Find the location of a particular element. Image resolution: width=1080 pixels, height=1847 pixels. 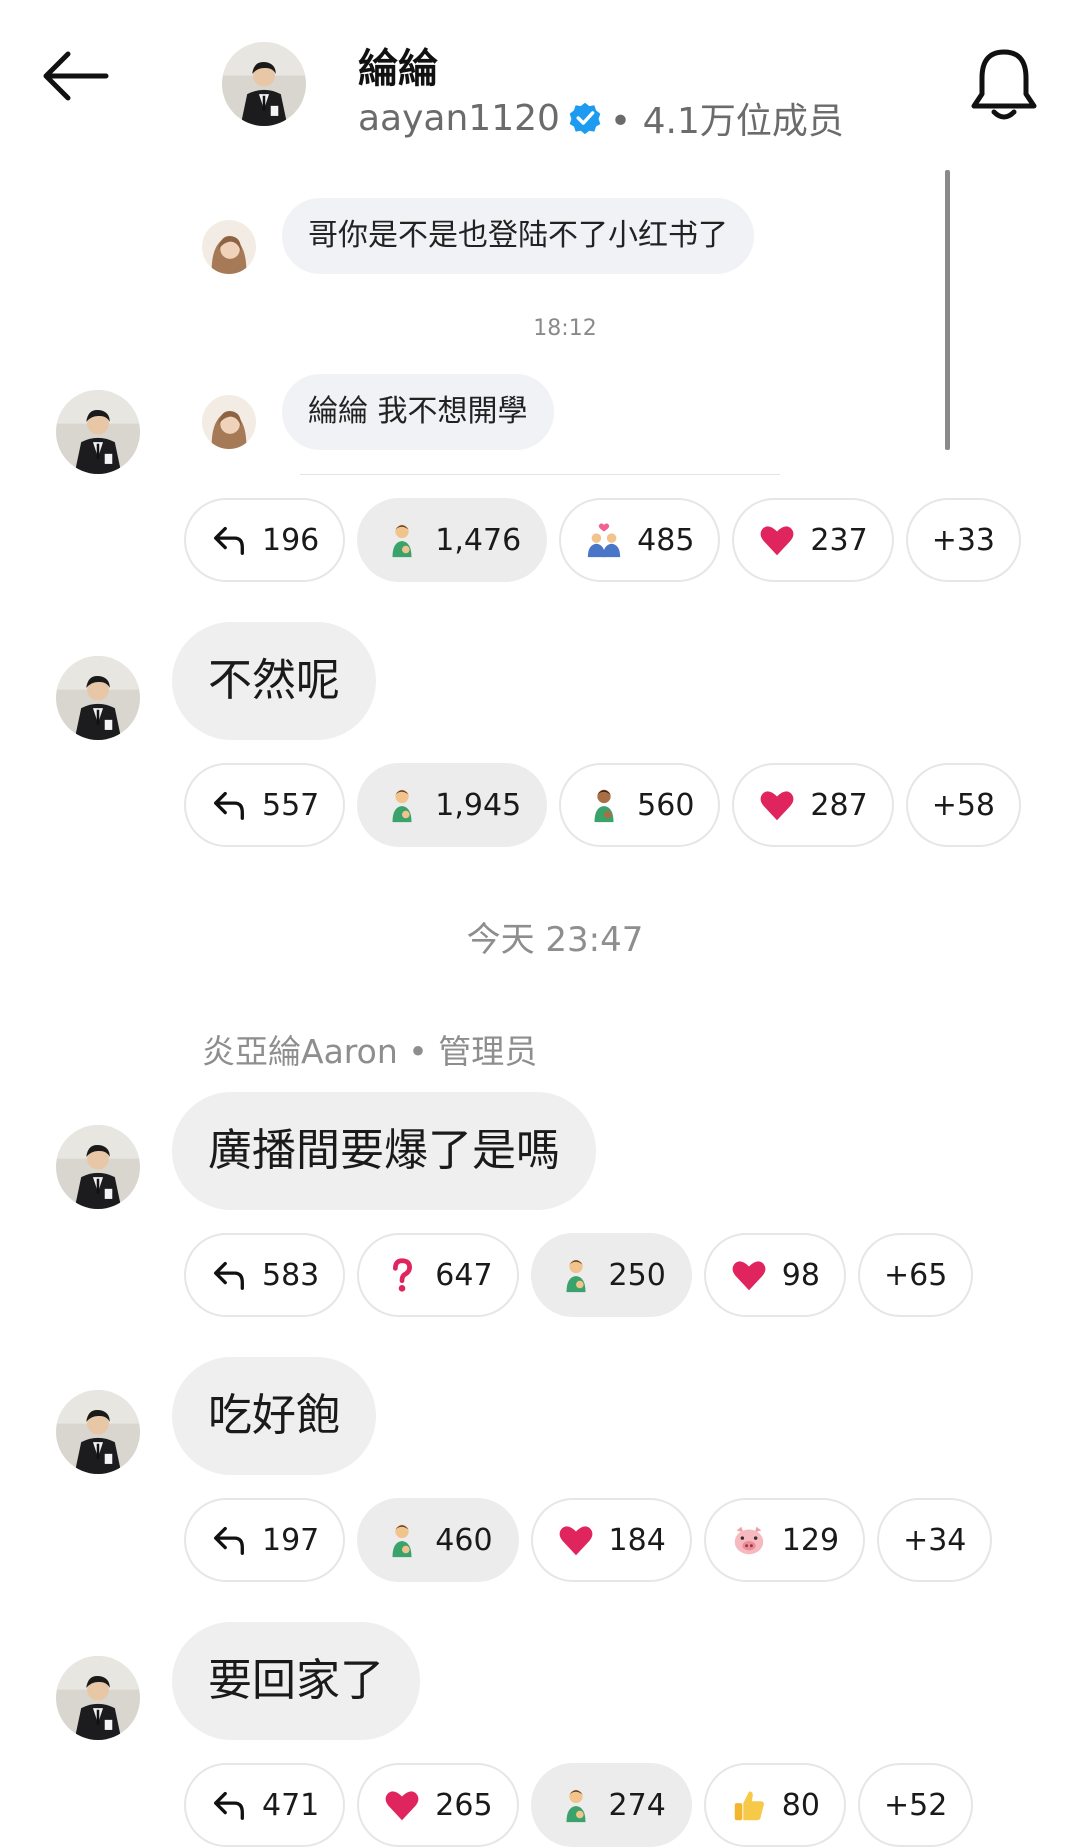

reaction-chip: 560 is located at coordinates (640, 805).